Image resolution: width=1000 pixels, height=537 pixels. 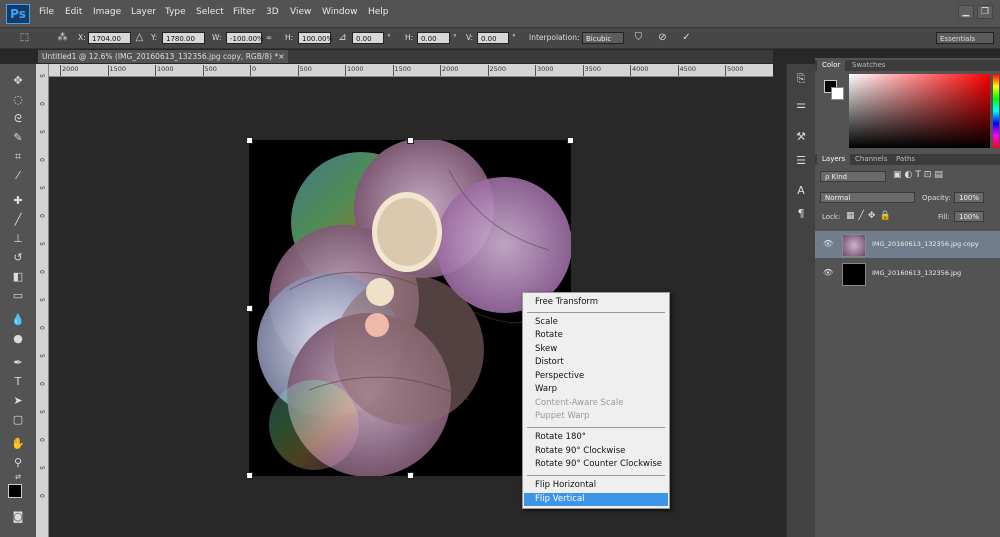 What do you see at coordinates (596, 437) in the screenshot?
I see `menu-item-rotate-180: Rotate 180°` at bounding box center [596, 437].